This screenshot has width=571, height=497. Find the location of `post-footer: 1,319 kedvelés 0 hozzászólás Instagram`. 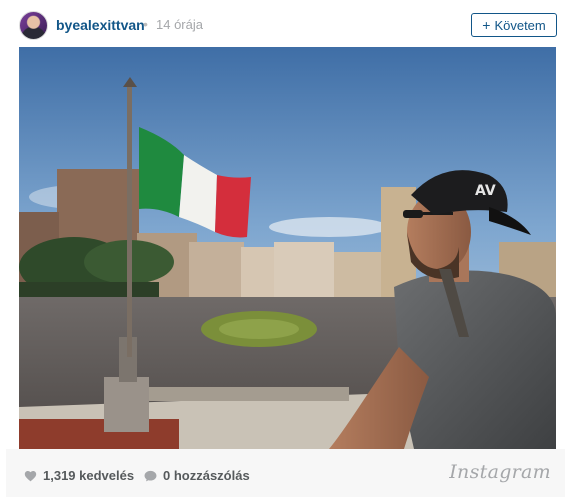

post-footer: 1,319 kedvelés 0 hozzászólás Instagram is located at coordinates (285, 473).